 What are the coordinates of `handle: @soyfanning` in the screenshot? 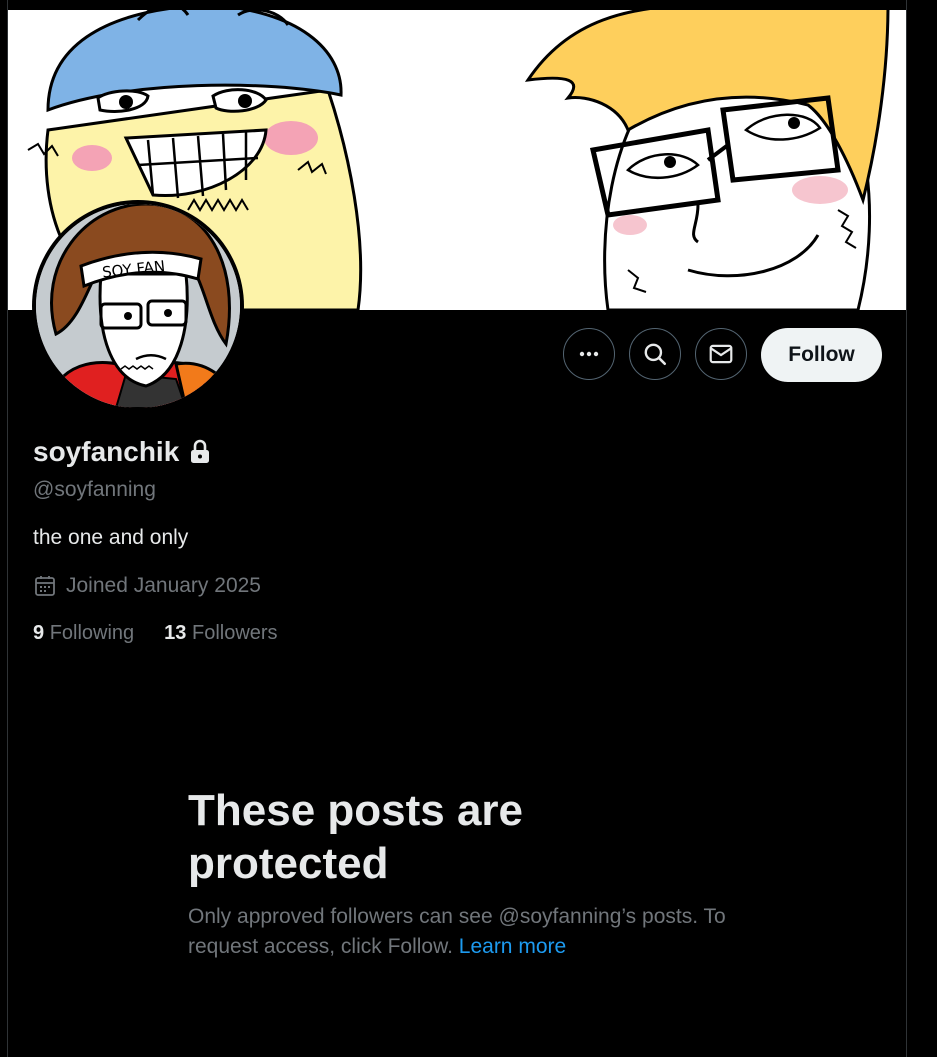 It's located at (94, 489).